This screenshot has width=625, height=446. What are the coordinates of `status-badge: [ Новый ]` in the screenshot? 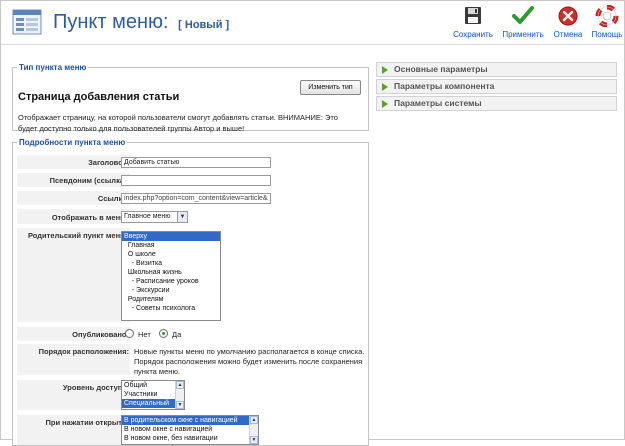 It's located at (204, 25).